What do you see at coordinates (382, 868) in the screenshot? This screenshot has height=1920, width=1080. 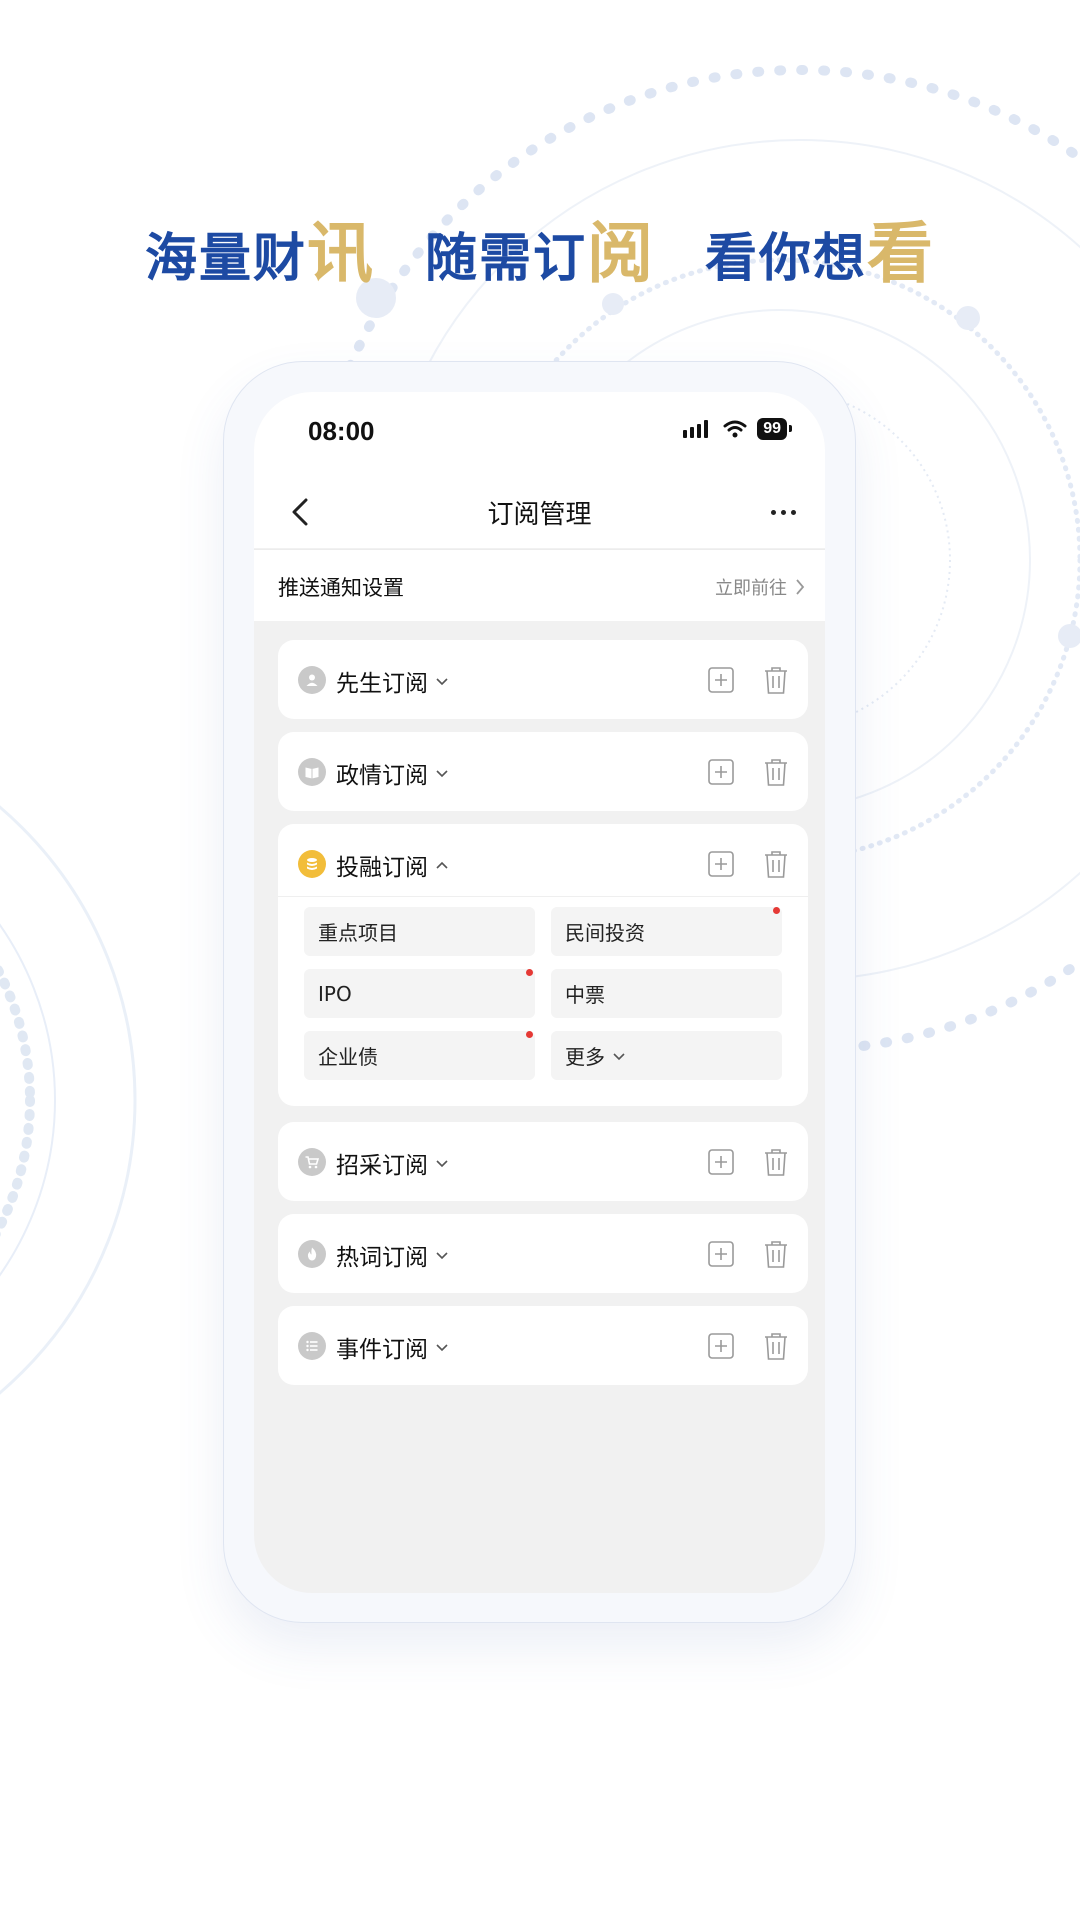 I see `subscription-name: 投融订阅` at bounding box center [382, 868].